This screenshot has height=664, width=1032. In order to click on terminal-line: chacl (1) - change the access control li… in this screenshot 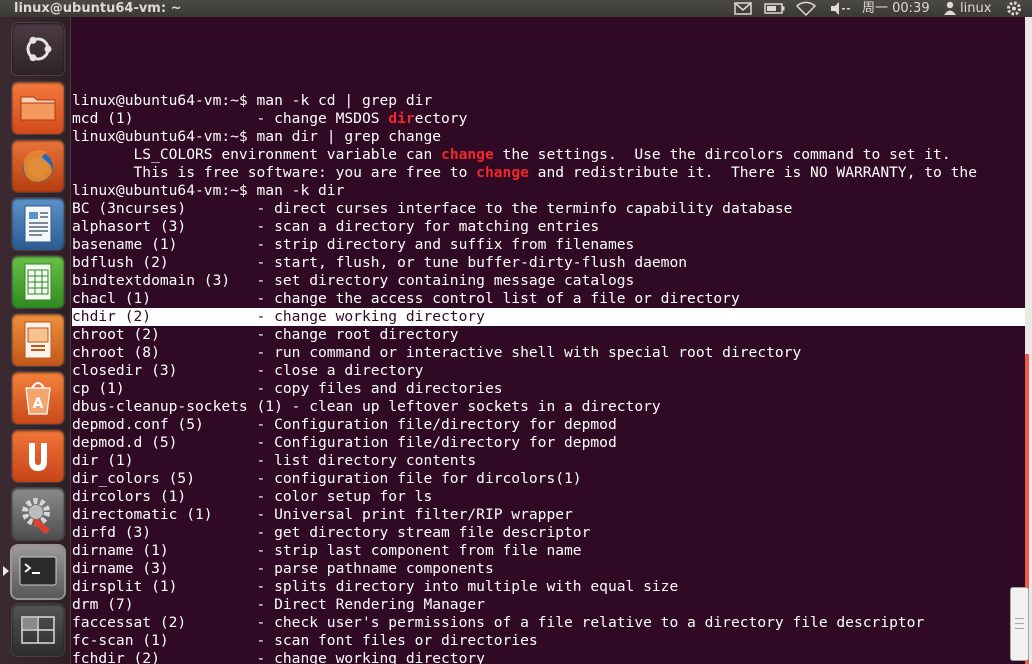, I will do `click(406, 298)`.